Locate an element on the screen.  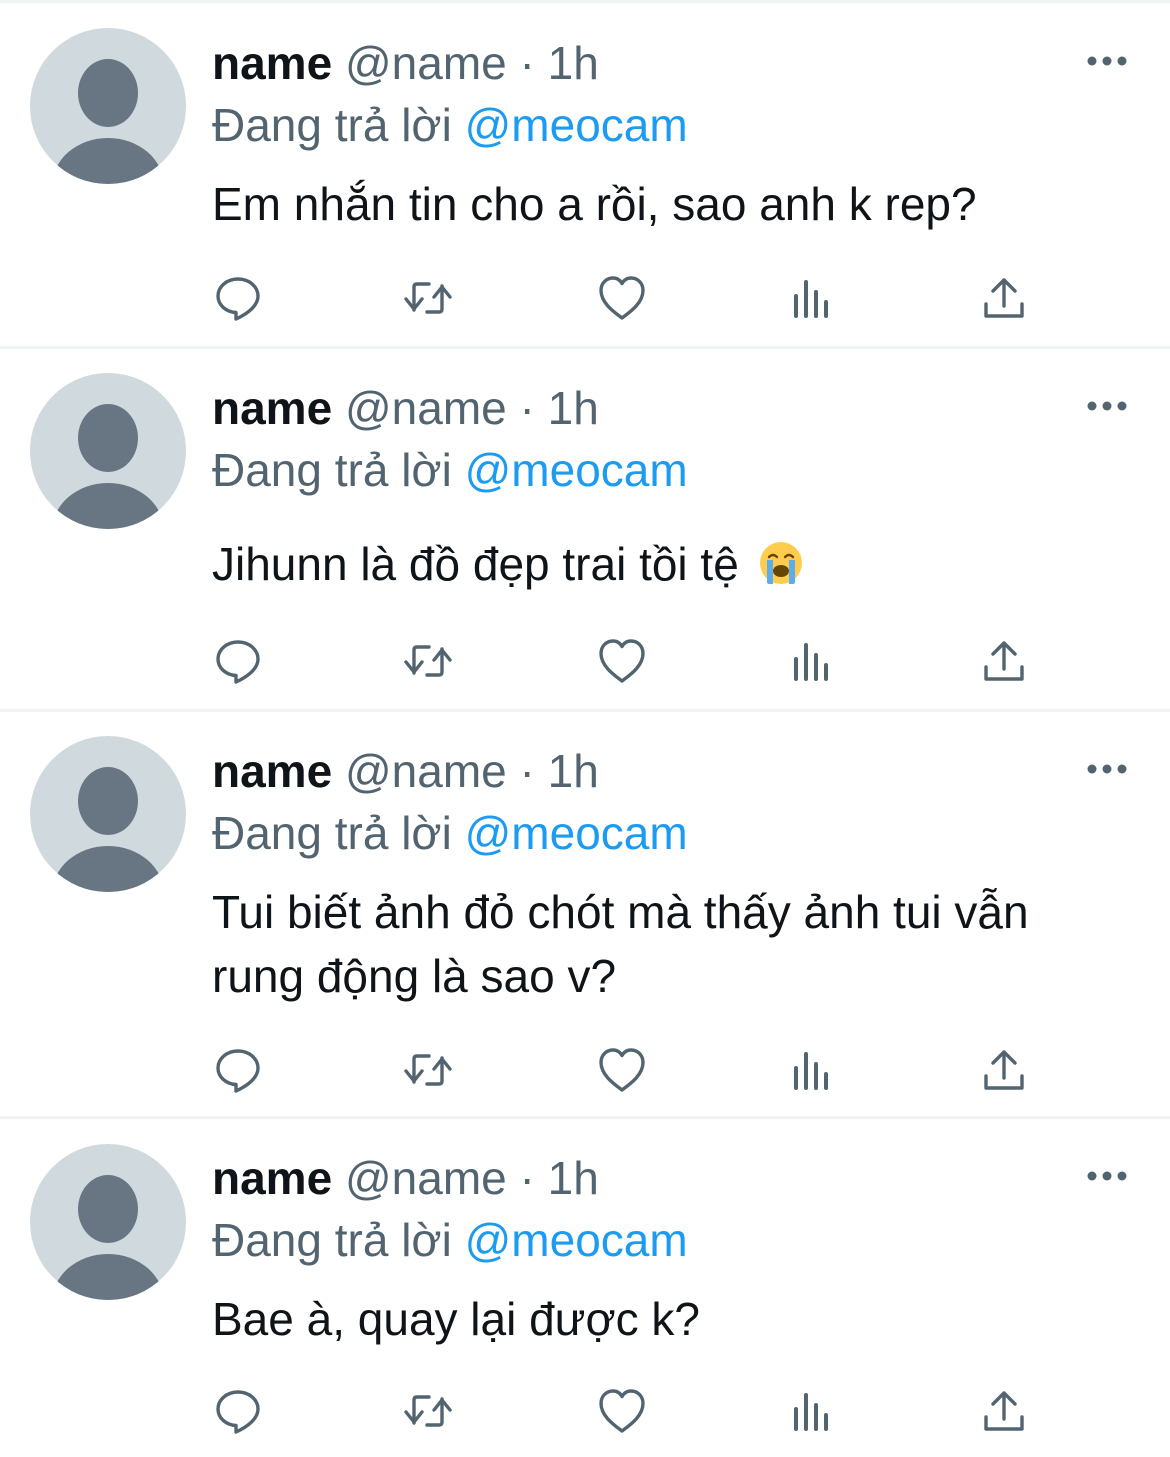
tweet-text-content: Jihunn là đồ đẹp trai tồi tệ is located at coordinates (475, 564).